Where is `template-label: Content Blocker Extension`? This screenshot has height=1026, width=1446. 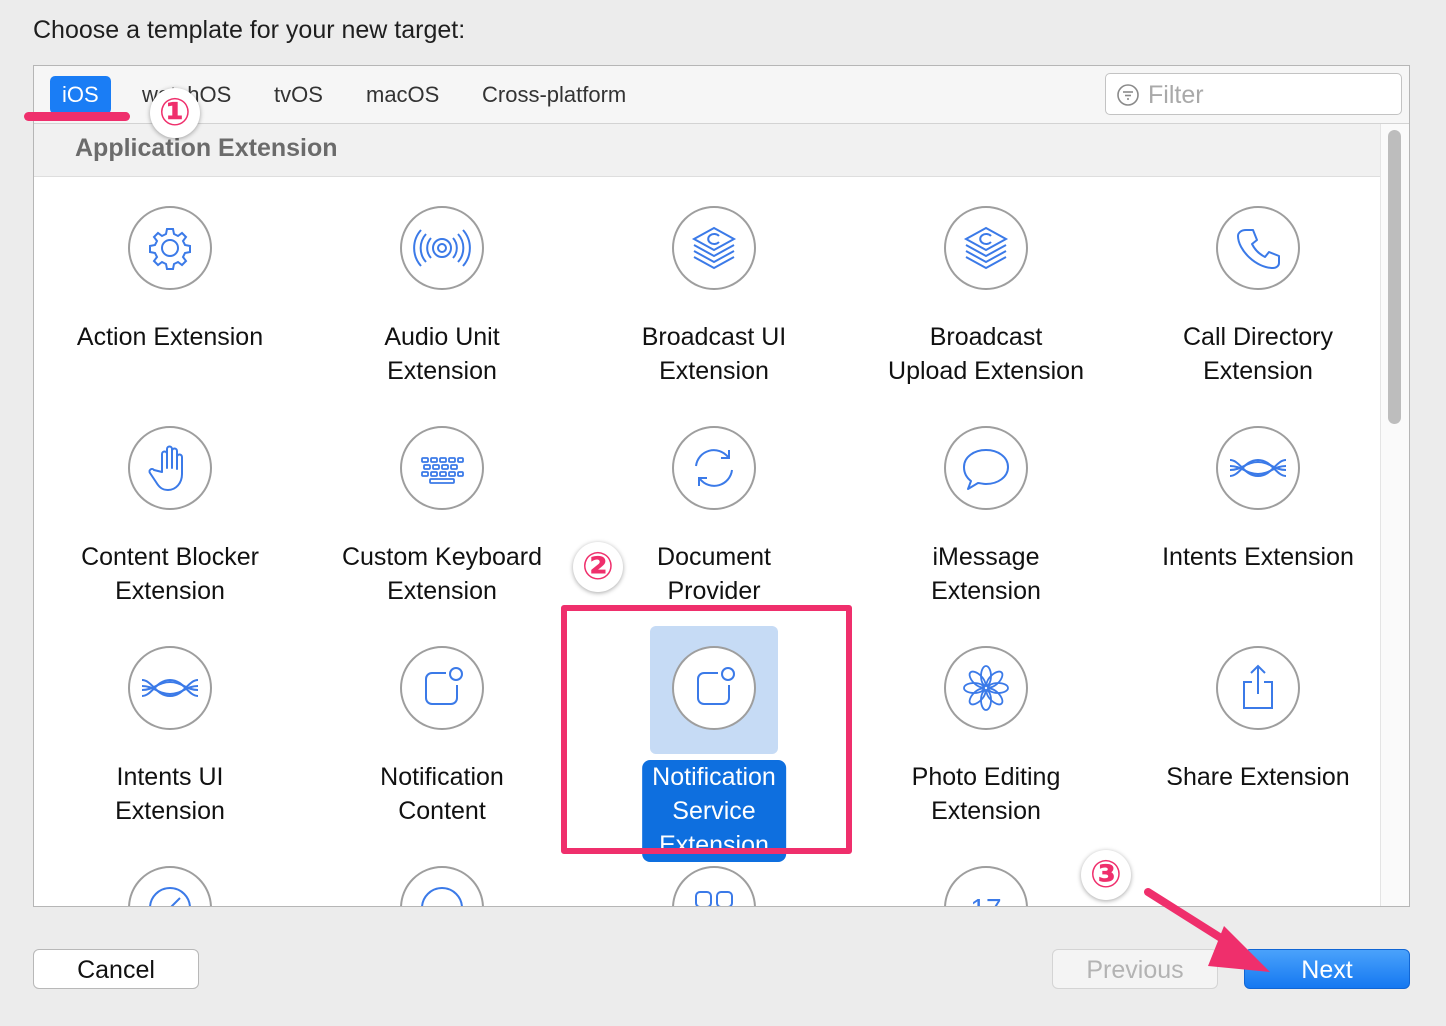 template-label: Content Blocker Extension is located at coordinates (170, 574).